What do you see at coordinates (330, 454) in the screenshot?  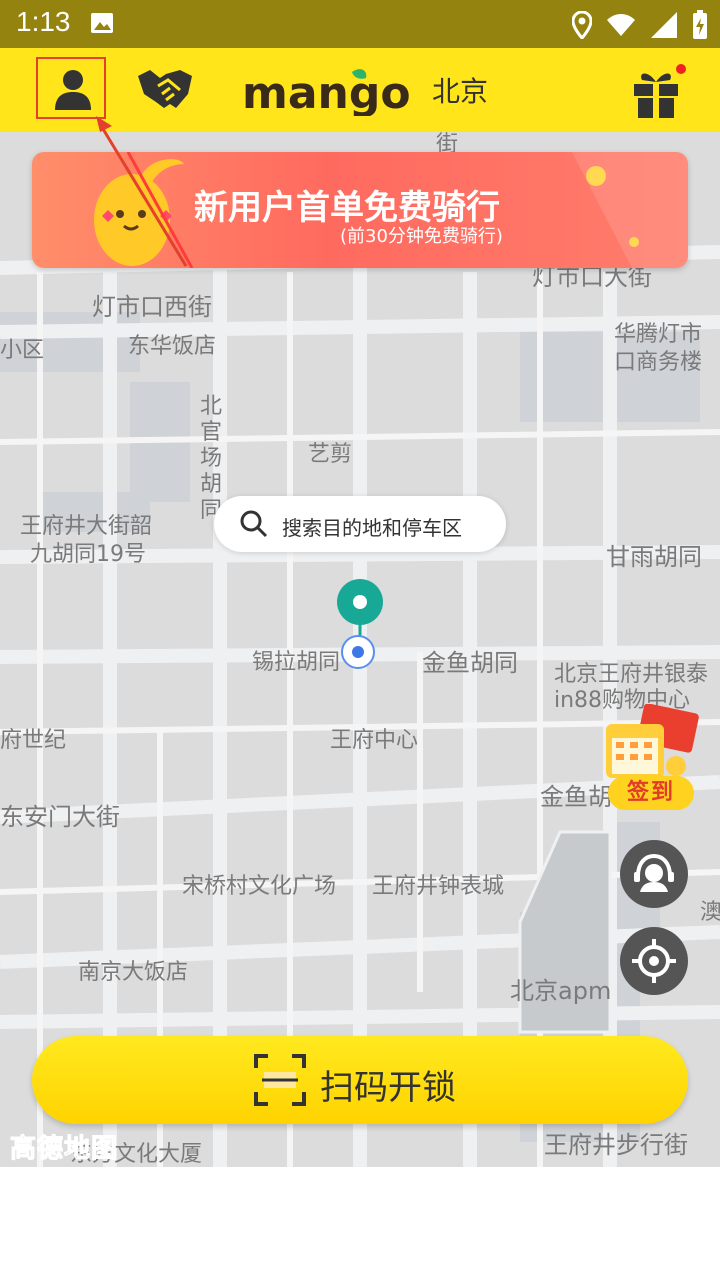 I see `map-label: 艺剪` at bounding box center [330, 454].